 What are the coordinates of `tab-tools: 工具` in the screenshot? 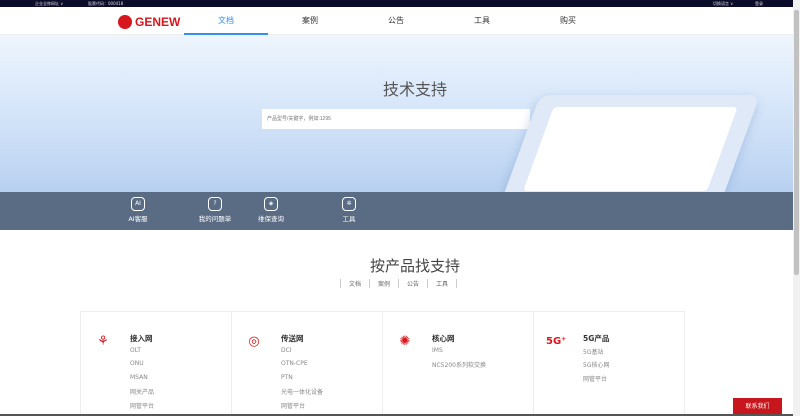 It's located at (442, 283).